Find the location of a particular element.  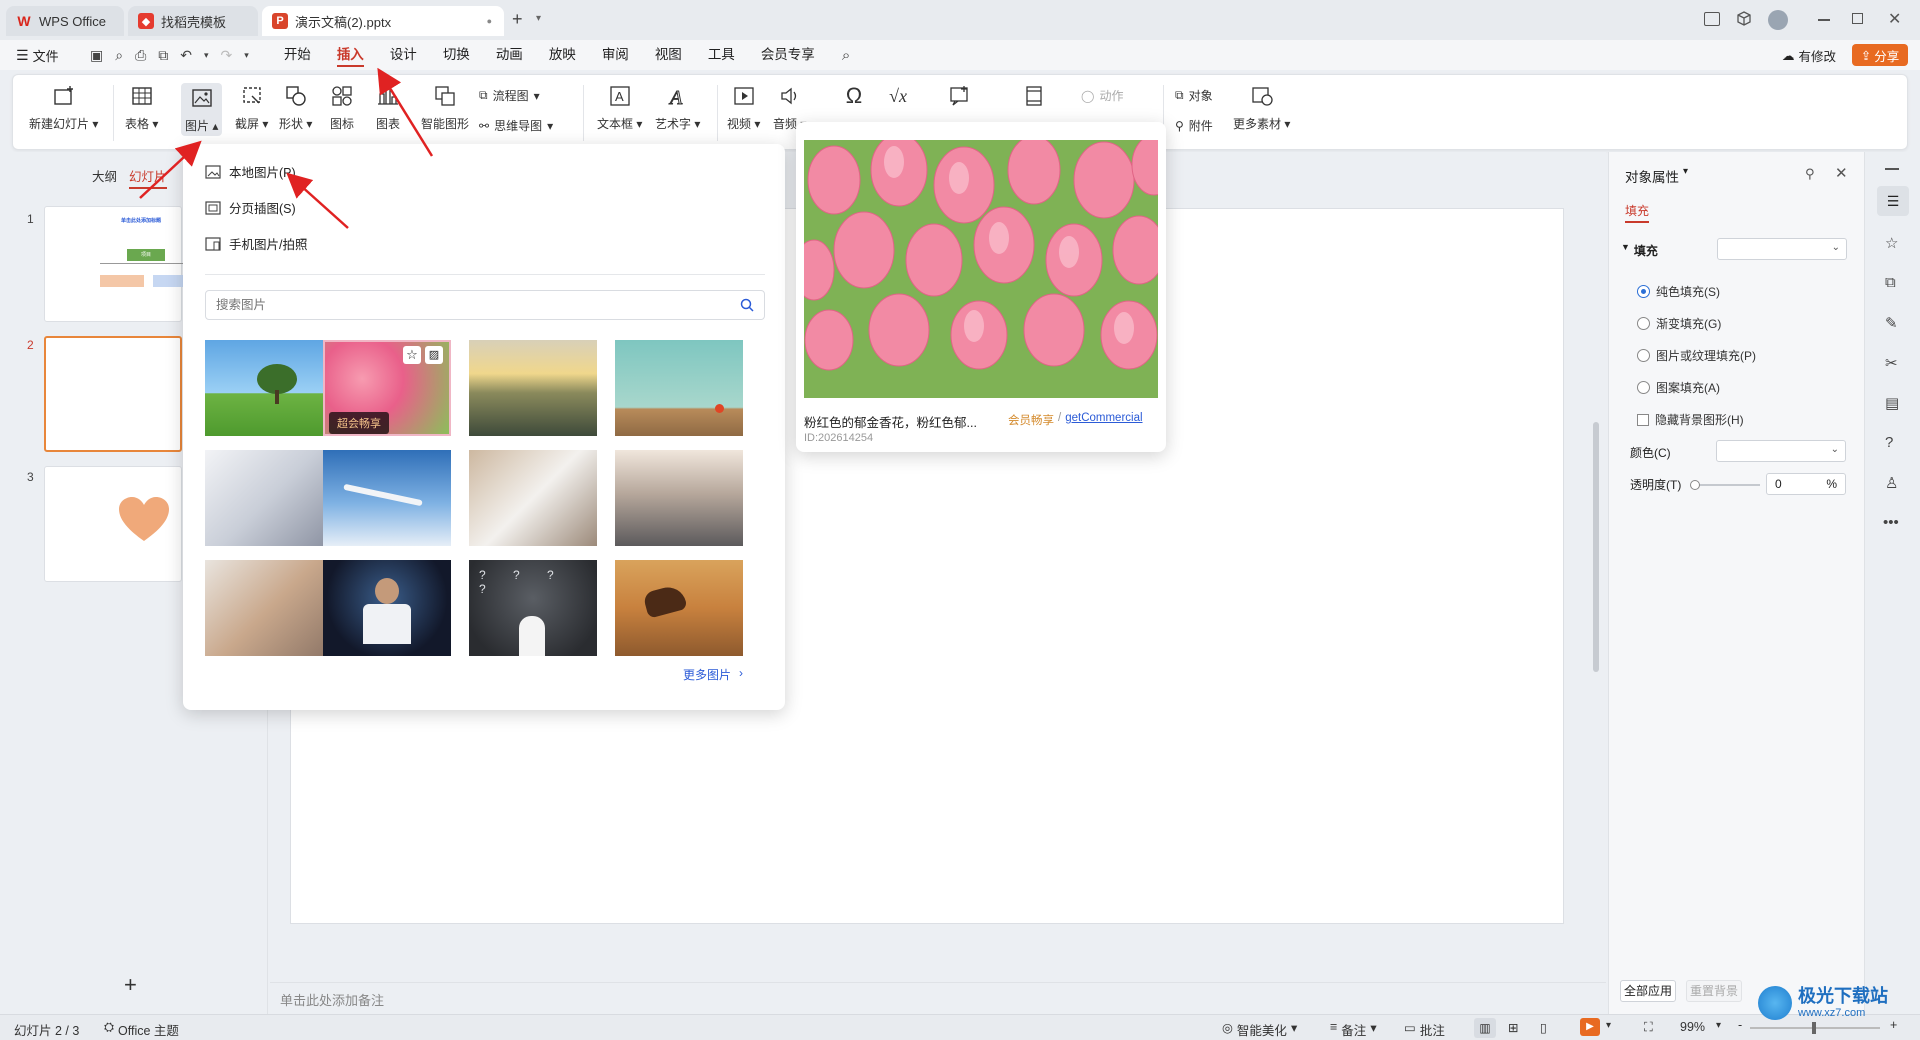

paged-picture-item: 分页插图(S) is located at coordinates (250, 207).